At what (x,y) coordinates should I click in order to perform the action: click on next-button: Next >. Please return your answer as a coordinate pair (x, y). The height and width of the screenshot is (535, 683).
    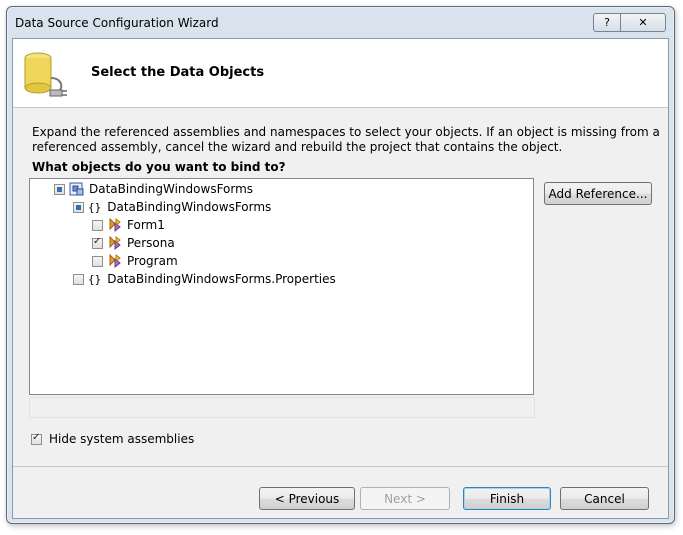
    Looking at the image, I should click on (405, 498).